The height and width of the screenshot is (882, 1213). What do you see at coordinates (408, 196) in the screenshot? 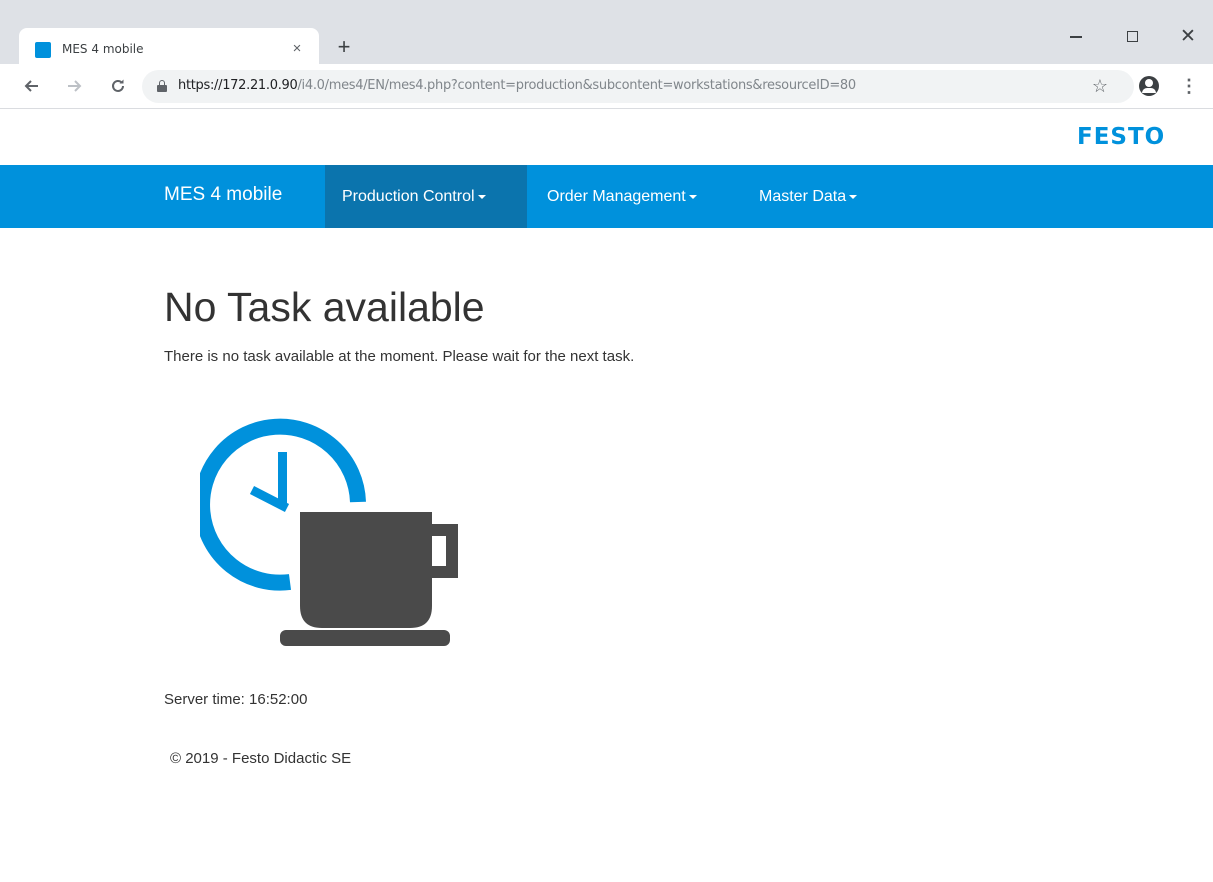
I see `nav-production-control-label: Production Control` at bounding box center [408, 196].